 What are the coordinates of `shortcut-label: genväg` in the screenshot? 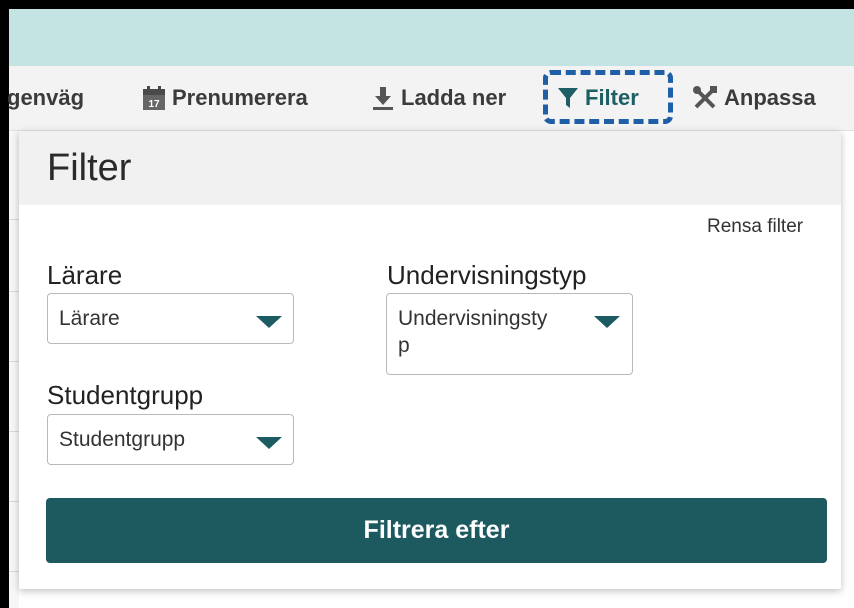 It's located at (46, 97).